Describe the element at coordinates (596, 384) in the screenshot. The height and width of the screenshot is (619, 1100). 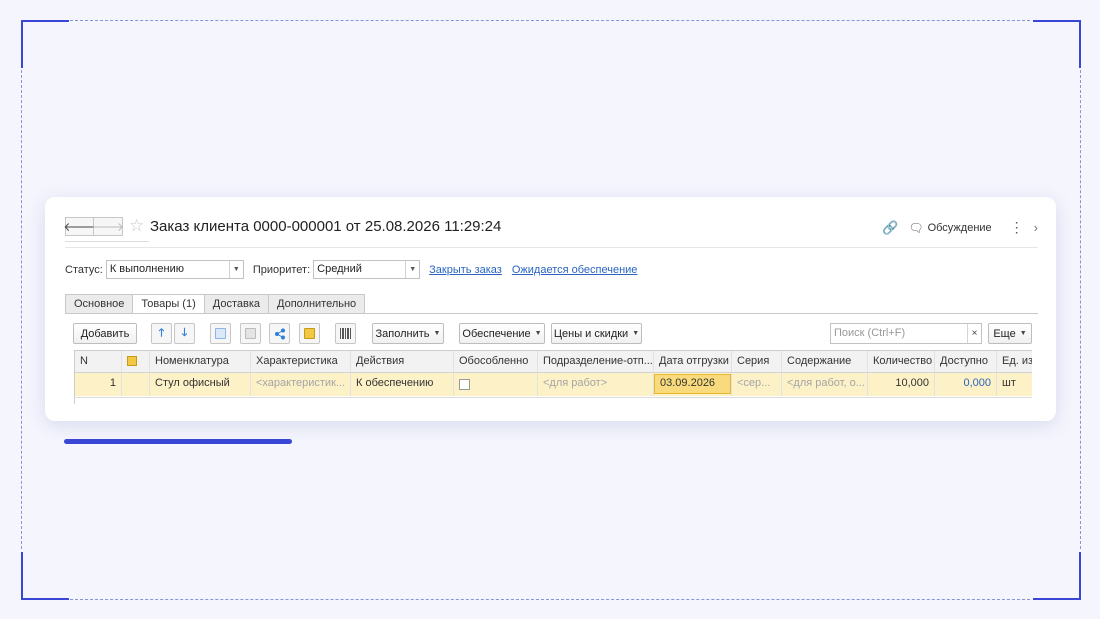
I see `division-cell: <для работ>` at that location.